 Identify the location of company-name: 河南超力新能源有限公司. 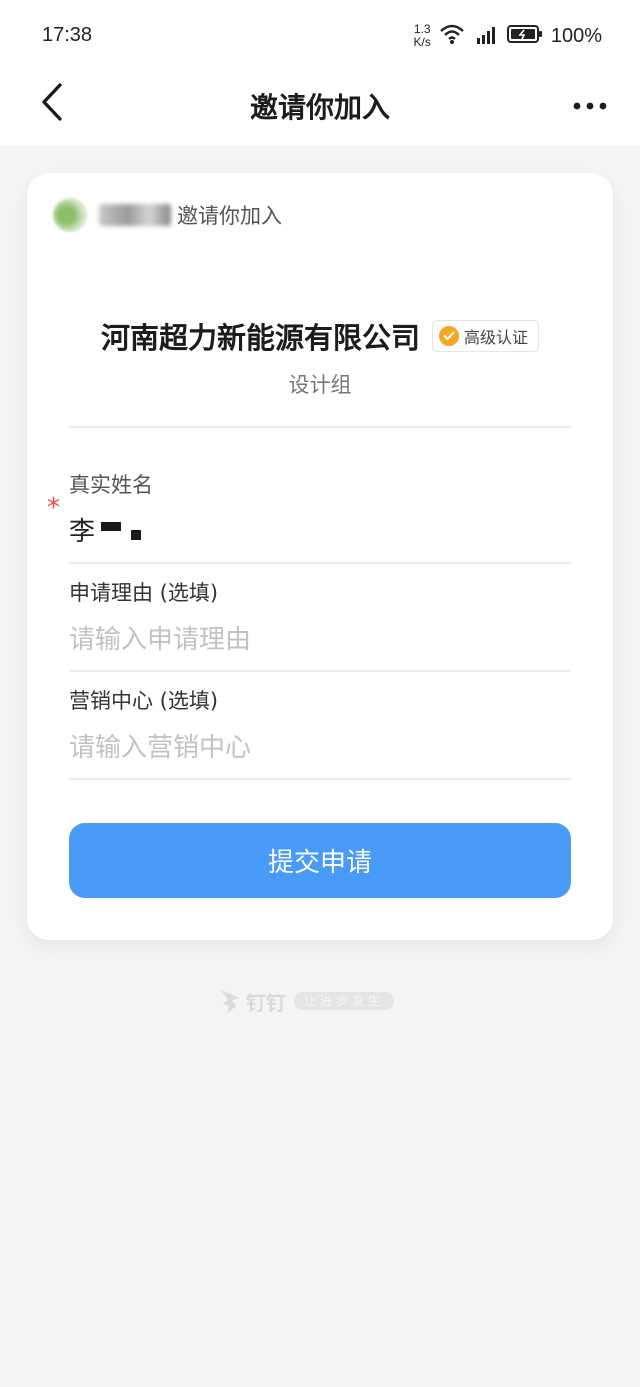
(260, 338).